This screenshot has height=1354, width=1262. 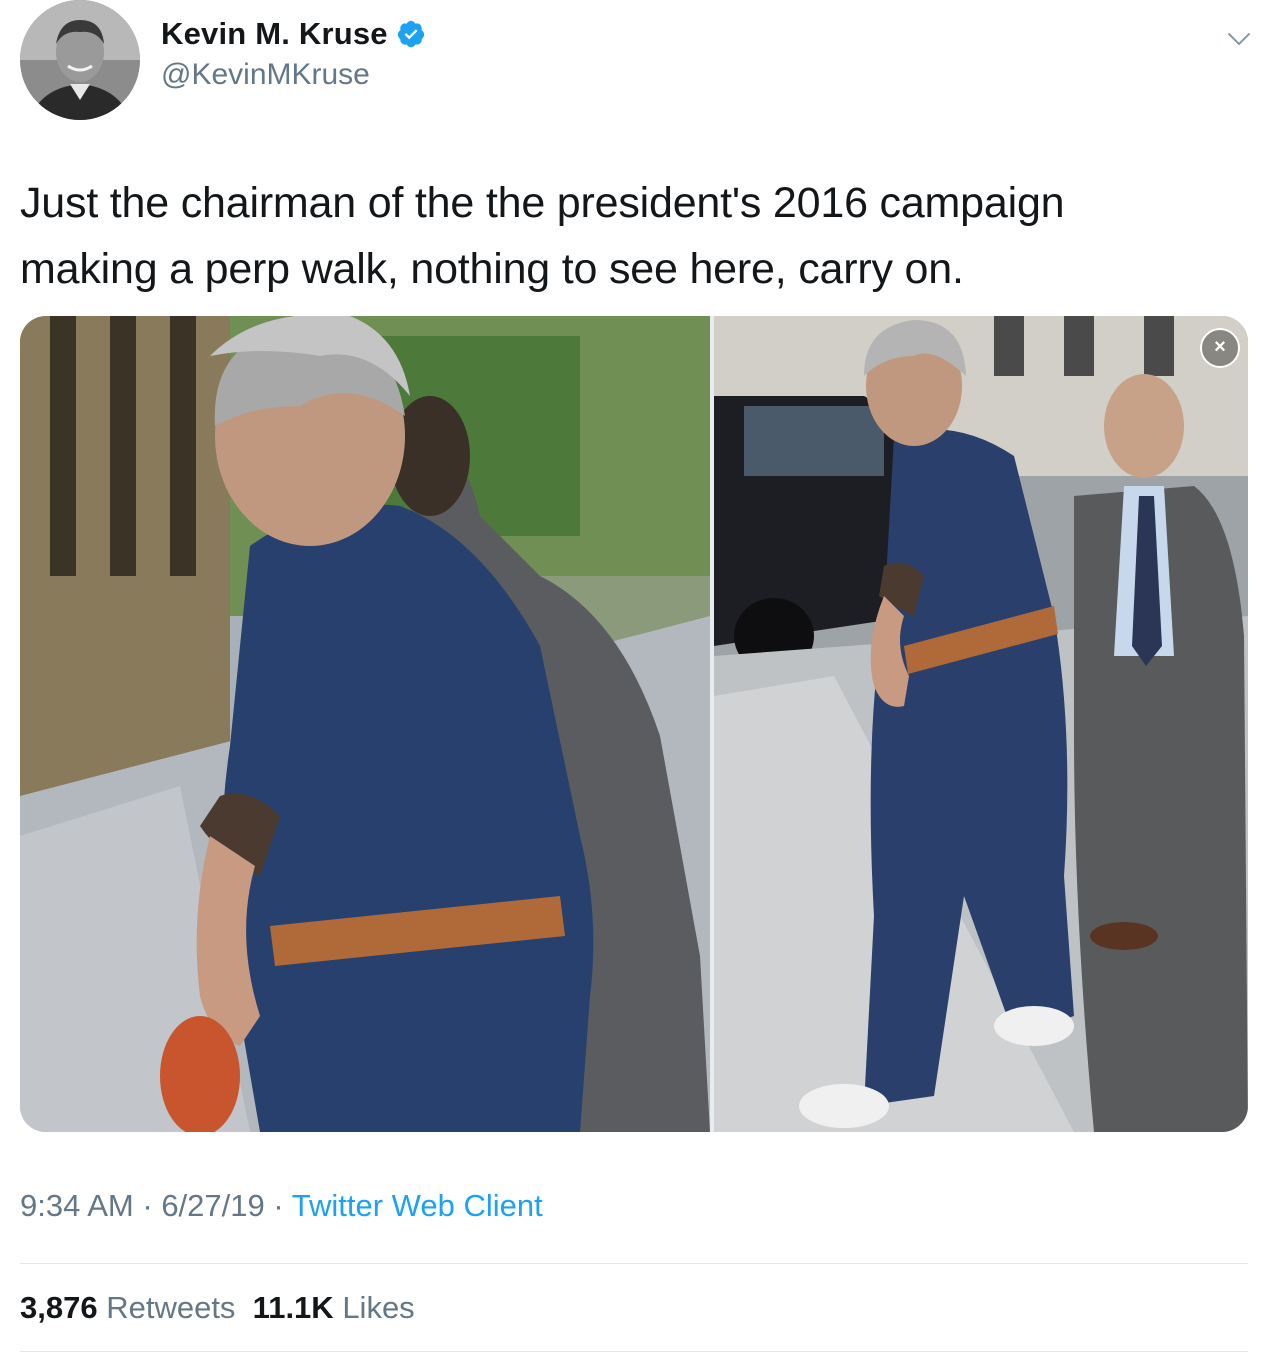 I want to click on tweet-time: 9:34 AM, so click(x=77, y=1205).